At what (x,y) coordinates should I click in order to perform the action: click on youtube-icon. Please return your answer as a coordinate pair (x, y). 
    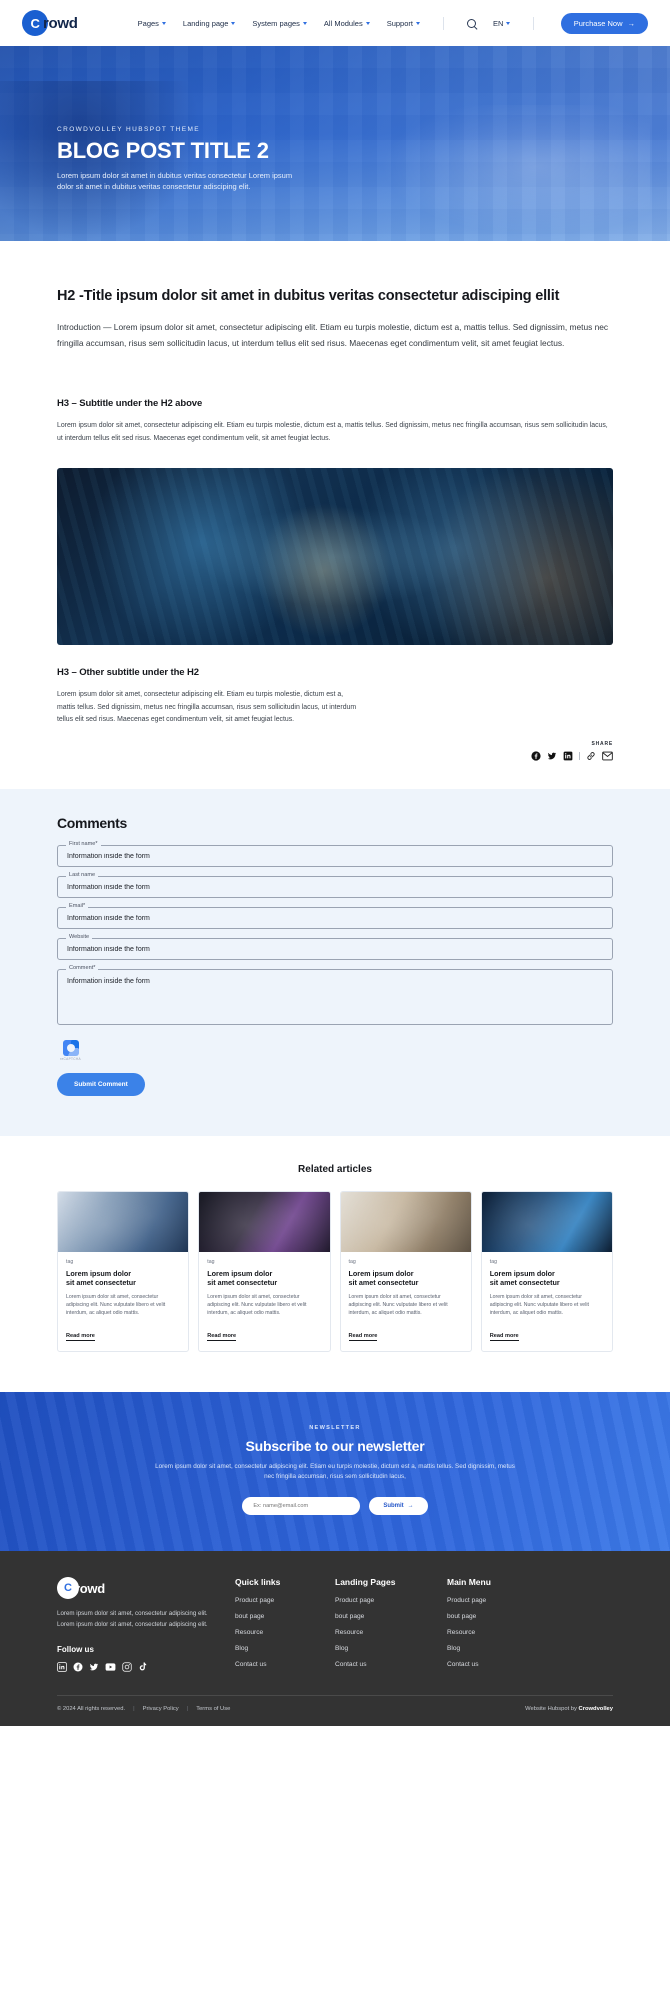
    Looking at the image, I should click on (110, 1667).